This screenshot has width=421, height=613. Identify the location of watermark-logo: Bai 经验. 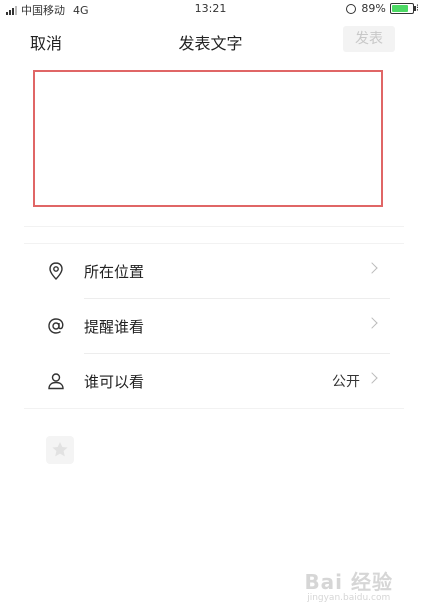
(348, 582).